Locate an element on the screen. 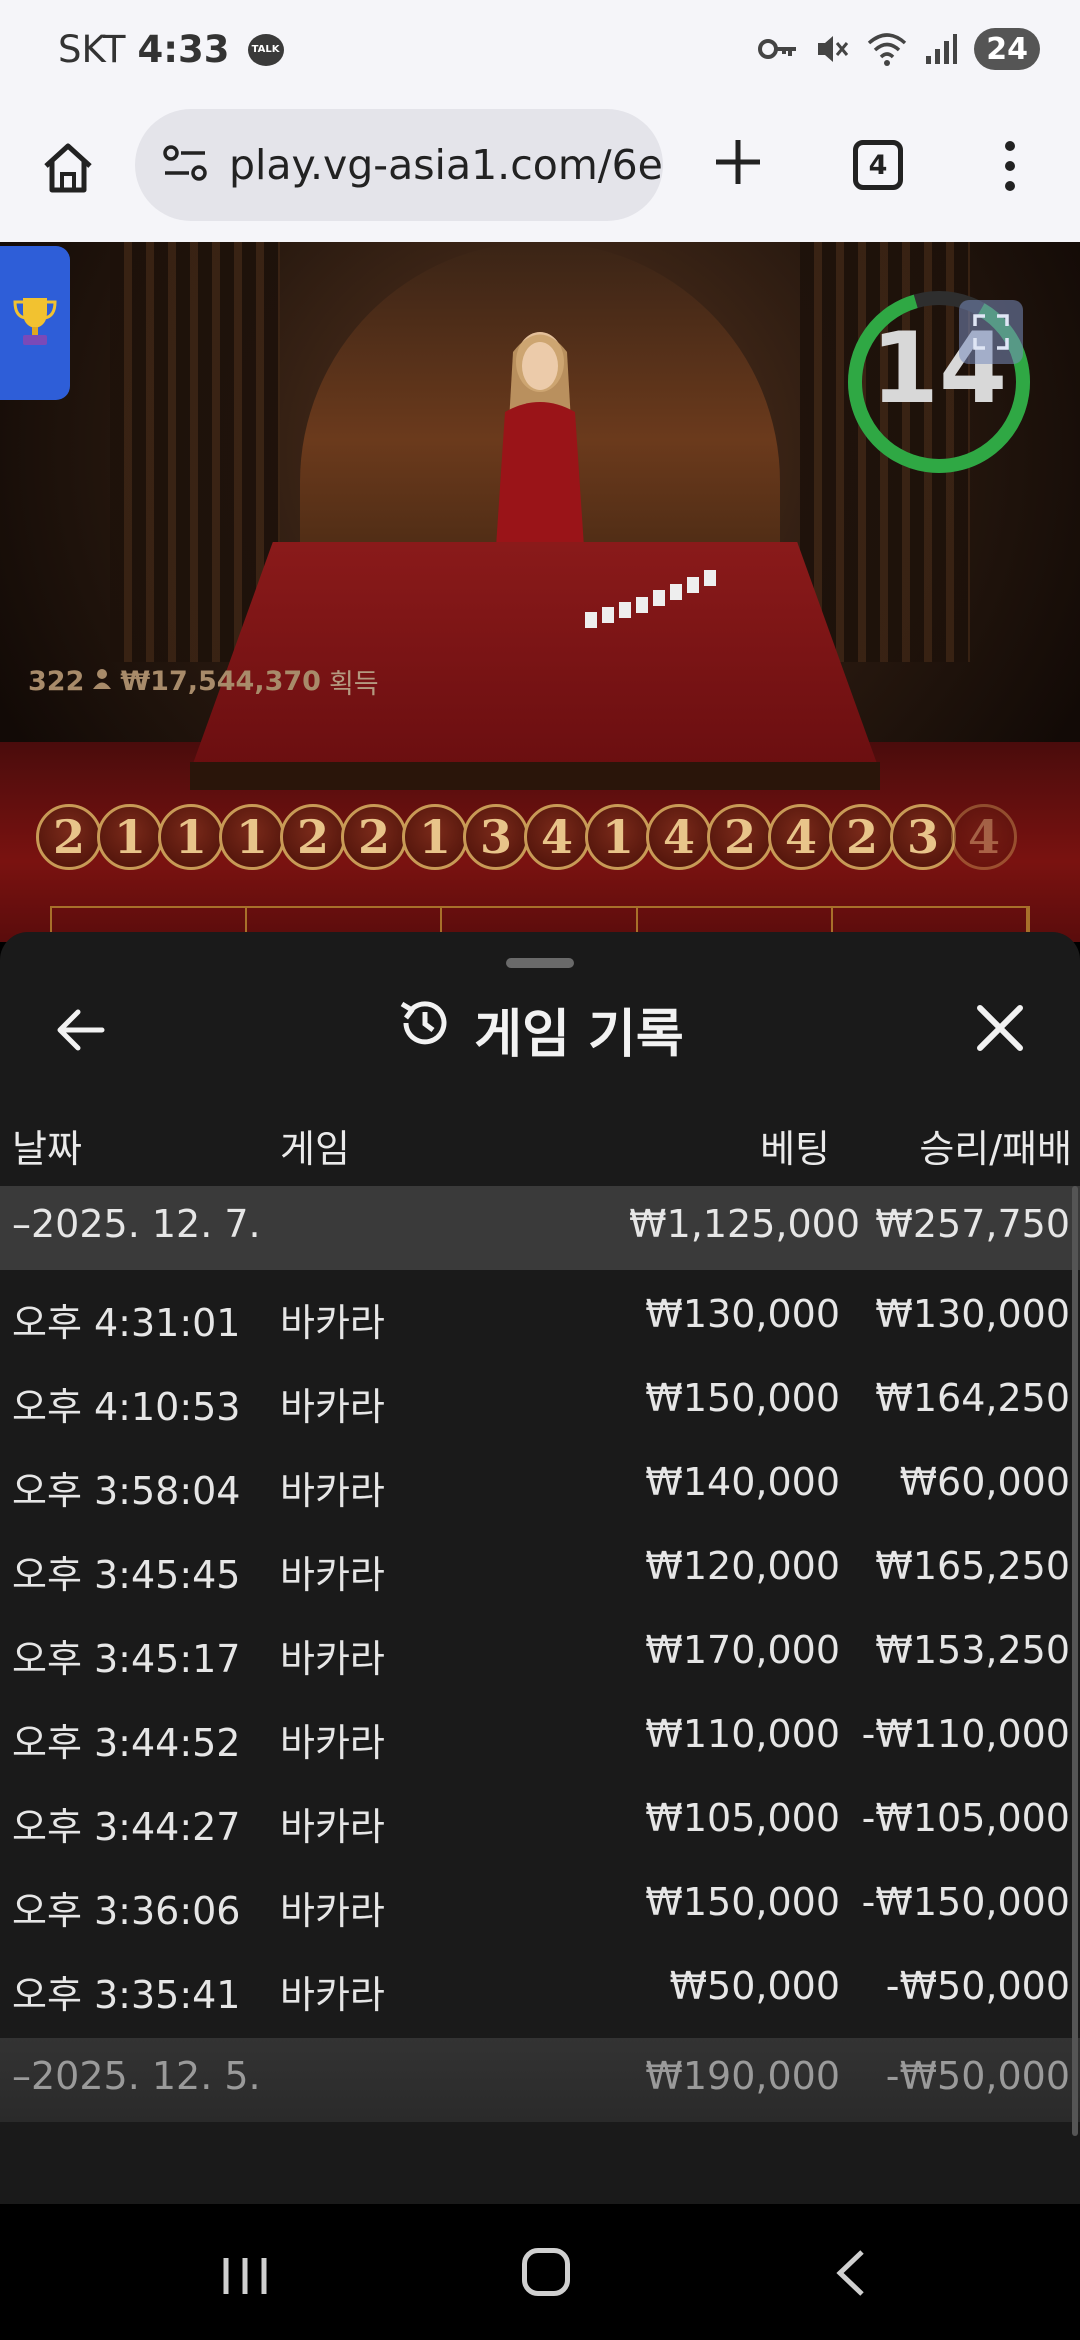  column-header-date: 날짜 is located at coordinates (47, 1145).